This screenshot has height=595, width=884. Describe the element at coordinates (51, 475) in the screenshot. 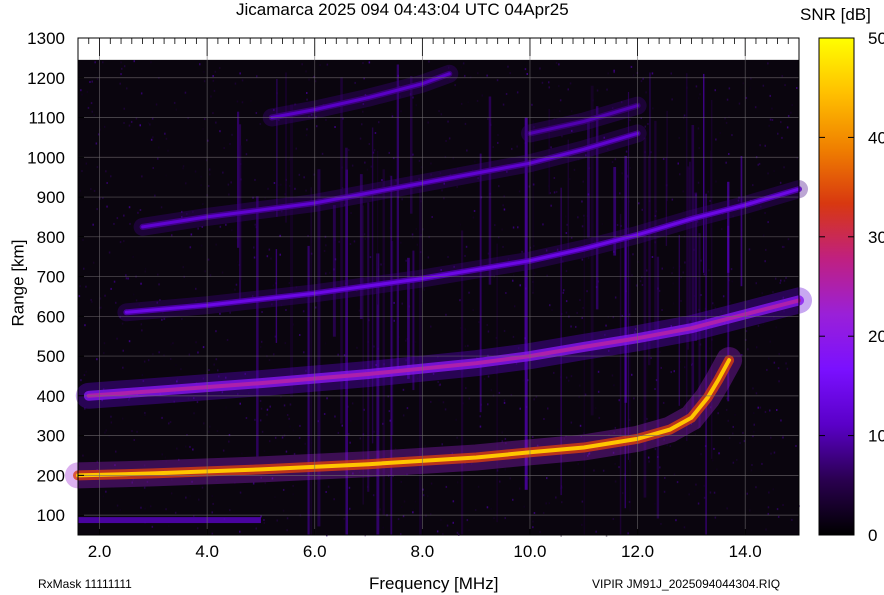

I see `y-tick-label-200: 200` at that location.